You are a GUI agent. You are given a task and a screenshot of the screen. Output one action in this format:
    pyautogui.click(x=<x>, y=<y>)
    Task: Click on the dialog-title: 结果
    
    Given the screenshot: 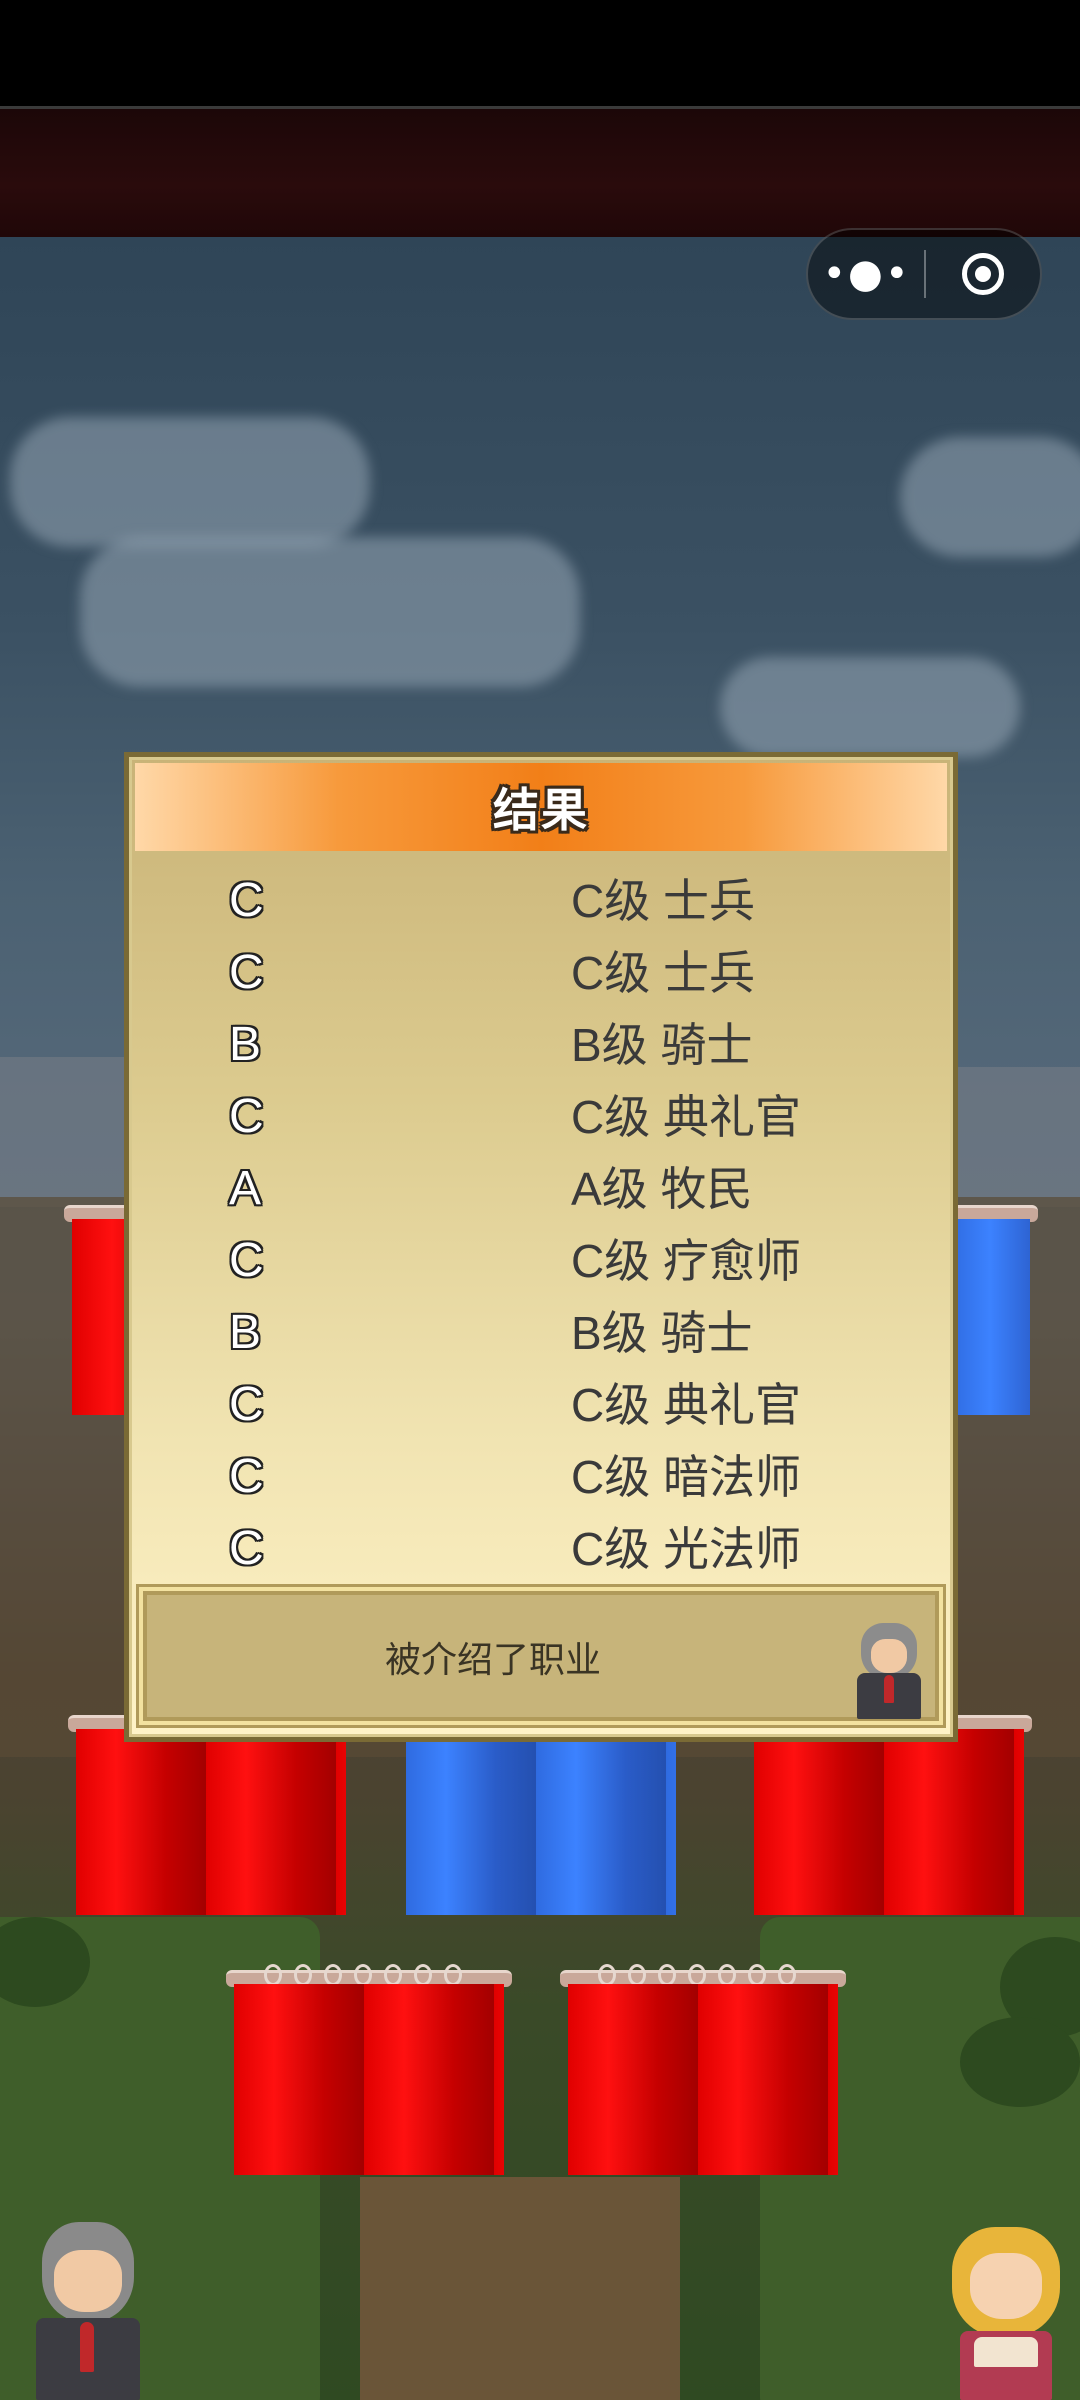 What is the action you would take?
    pyautogui.click(x=541, y=810)
    